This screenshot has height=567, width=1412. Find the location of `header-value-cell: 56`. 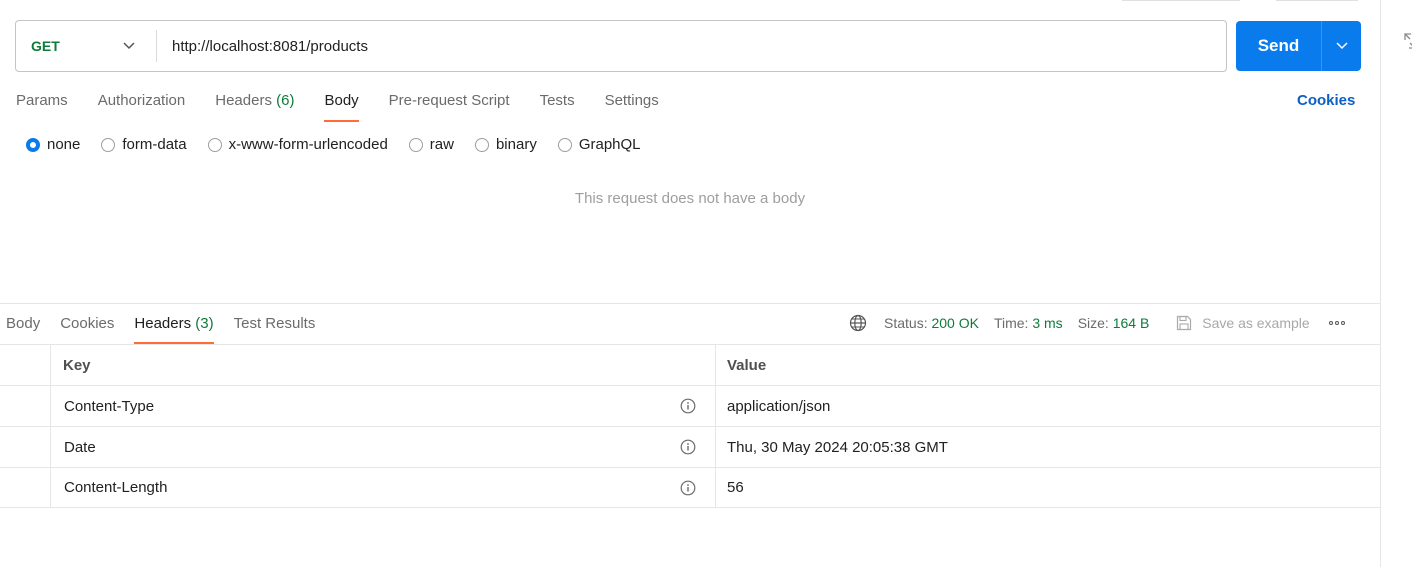

header-value-cell: 56 is located at coordinates (1048, 487).